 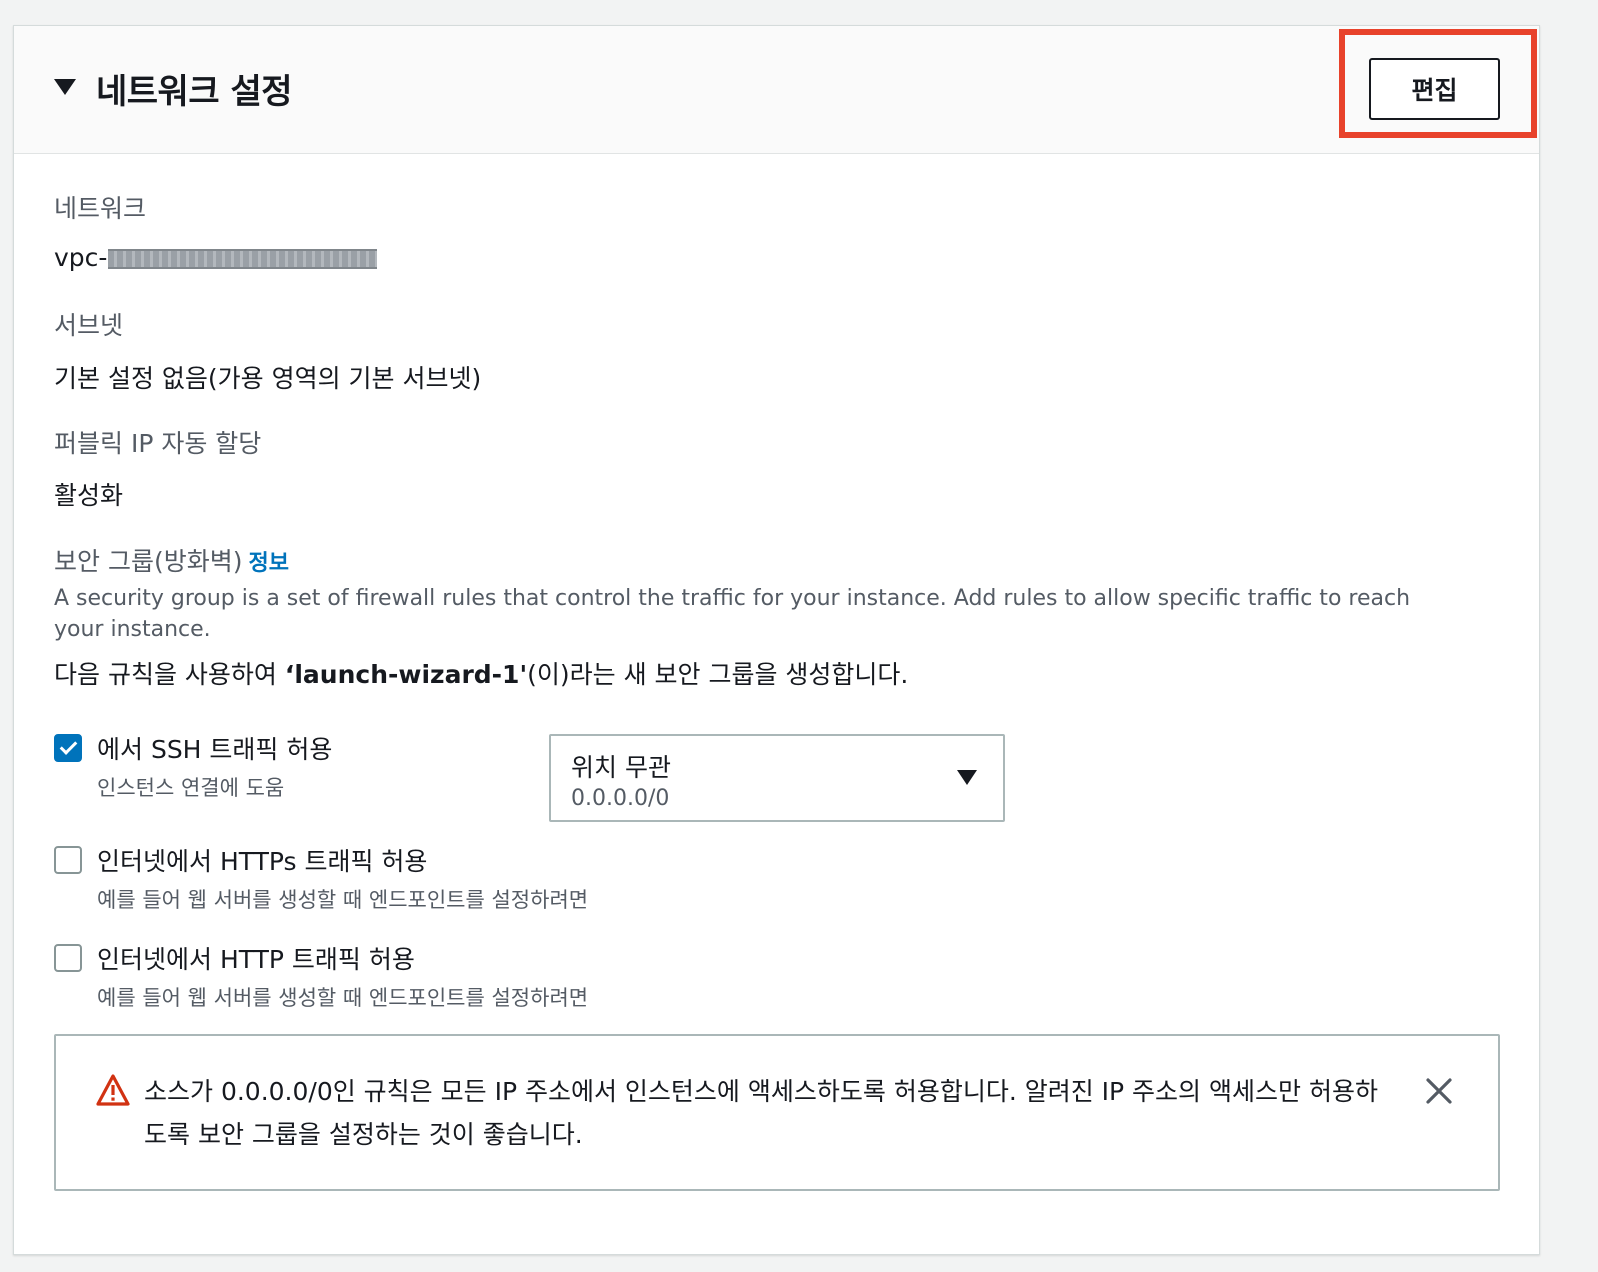 I want to click on subnet-value: 기본 설정 없음(가용 영역의 기본 서브넷), so click(x=268, y=378).